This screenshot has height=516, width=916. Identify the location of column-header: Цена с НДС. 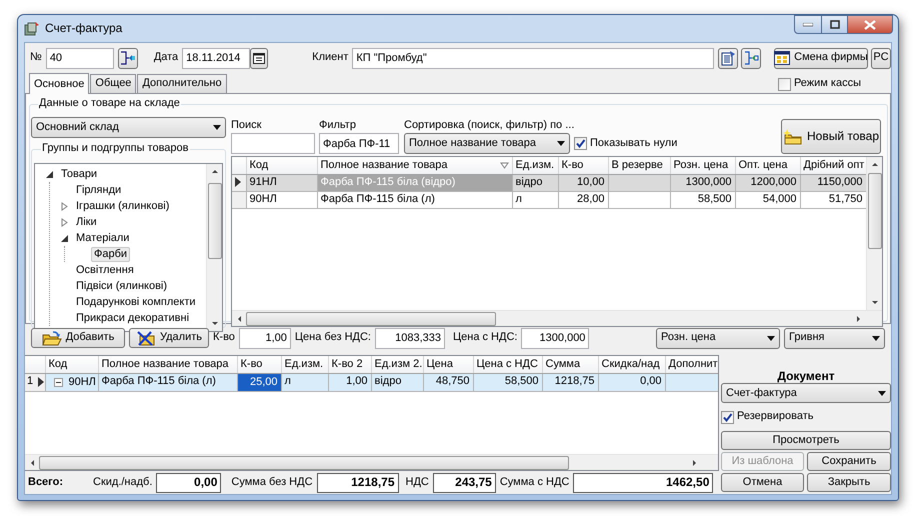
(507, 364).